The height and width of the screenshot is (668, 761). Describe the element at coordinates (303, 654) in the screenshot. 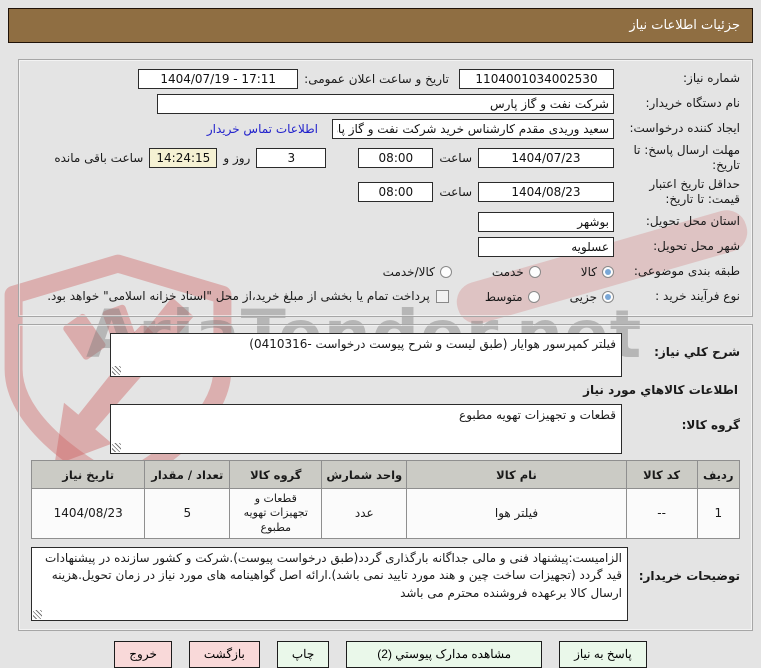

I see `print-button: چاپ` at that location.